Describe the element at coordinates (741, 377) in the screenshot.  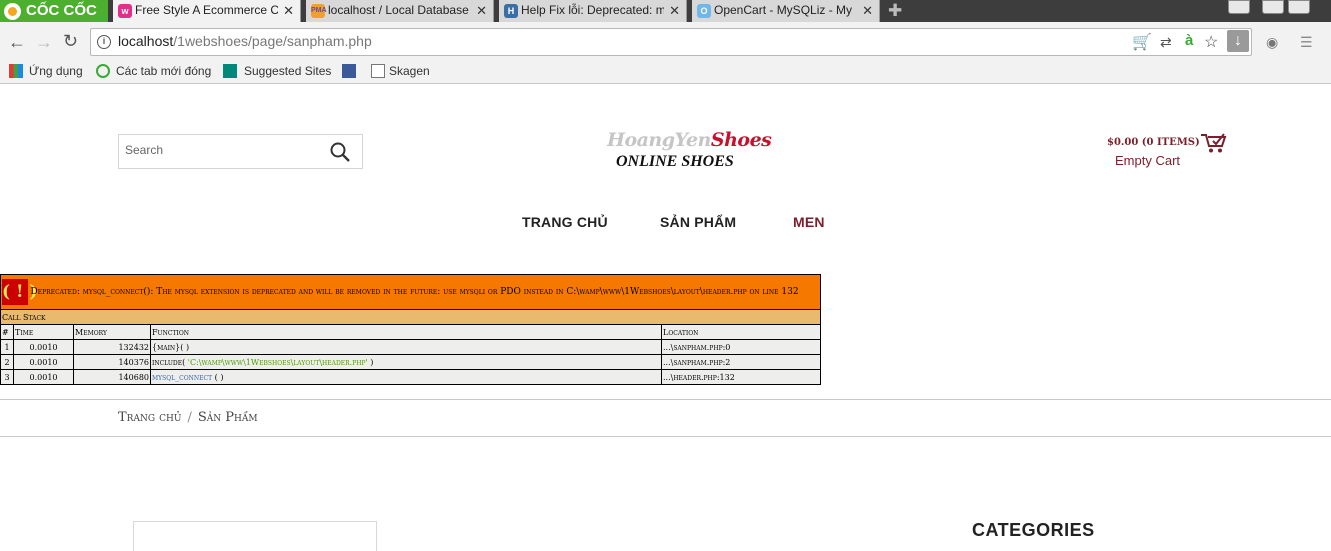
I see `stack-cell-location: ...\header.php:132` at that location.